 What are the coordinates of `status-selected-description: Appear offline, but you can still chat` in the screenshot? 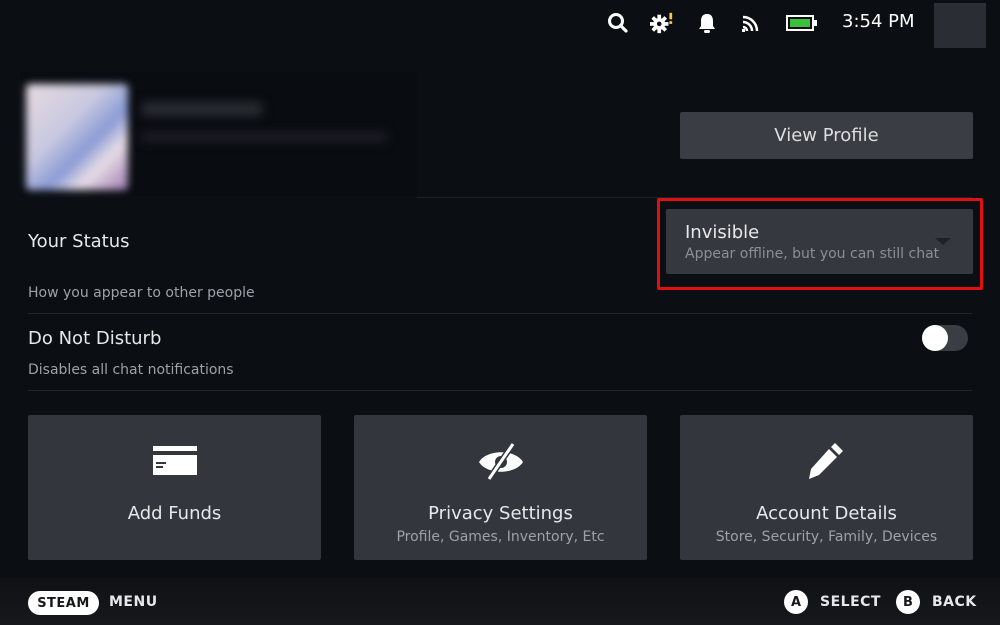 It's located at (812, 254).